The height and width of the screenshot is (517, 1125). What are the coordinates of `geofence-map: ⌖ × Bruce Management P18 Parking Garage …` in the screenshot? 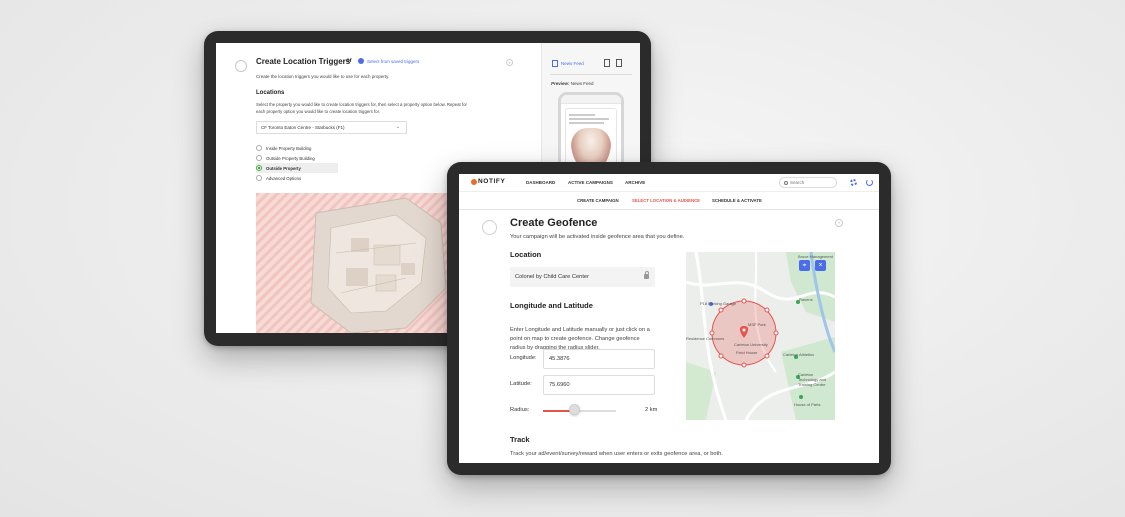 It's located at (760, 336).